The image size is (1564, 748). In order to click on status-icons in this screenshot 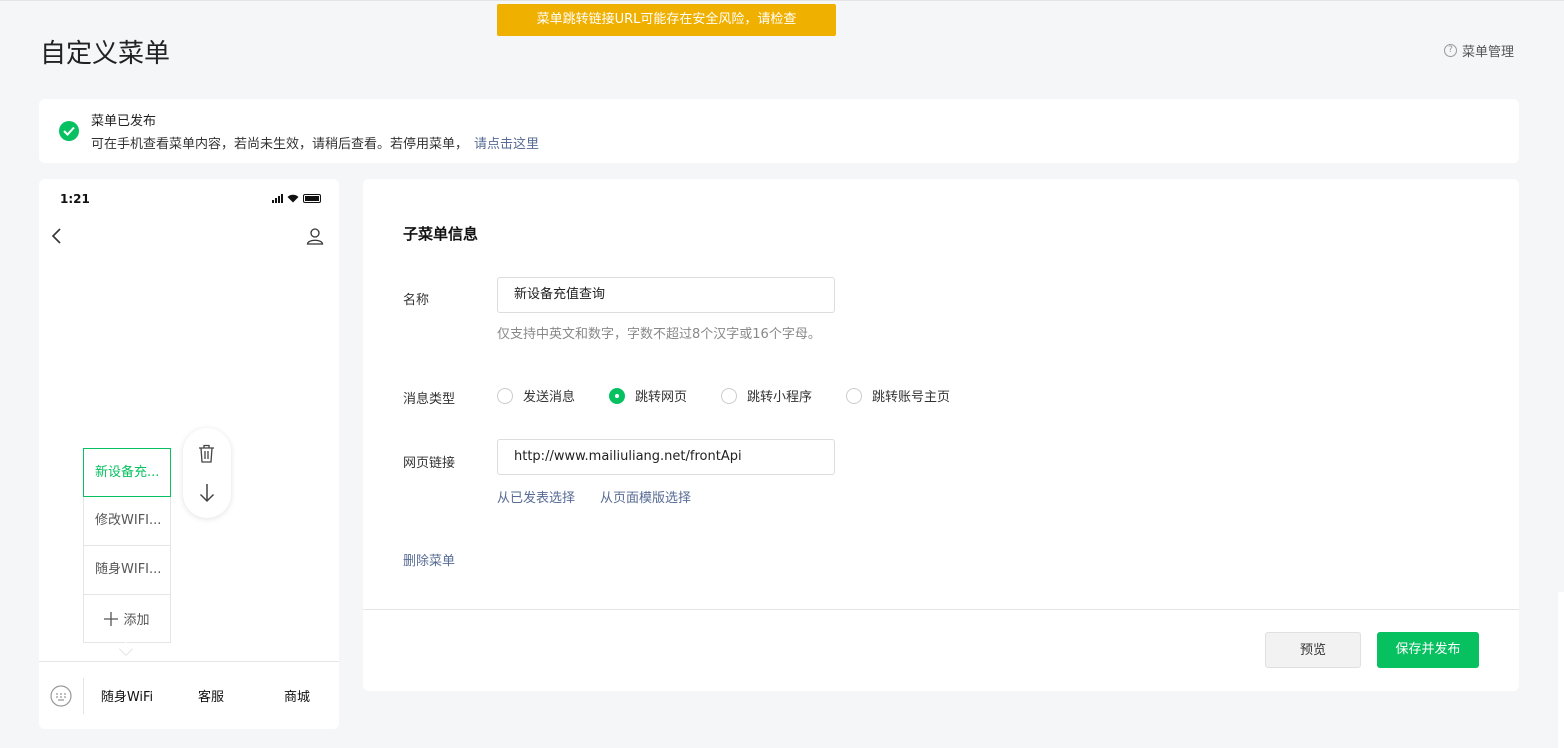, I will do `click(296, 198)`.